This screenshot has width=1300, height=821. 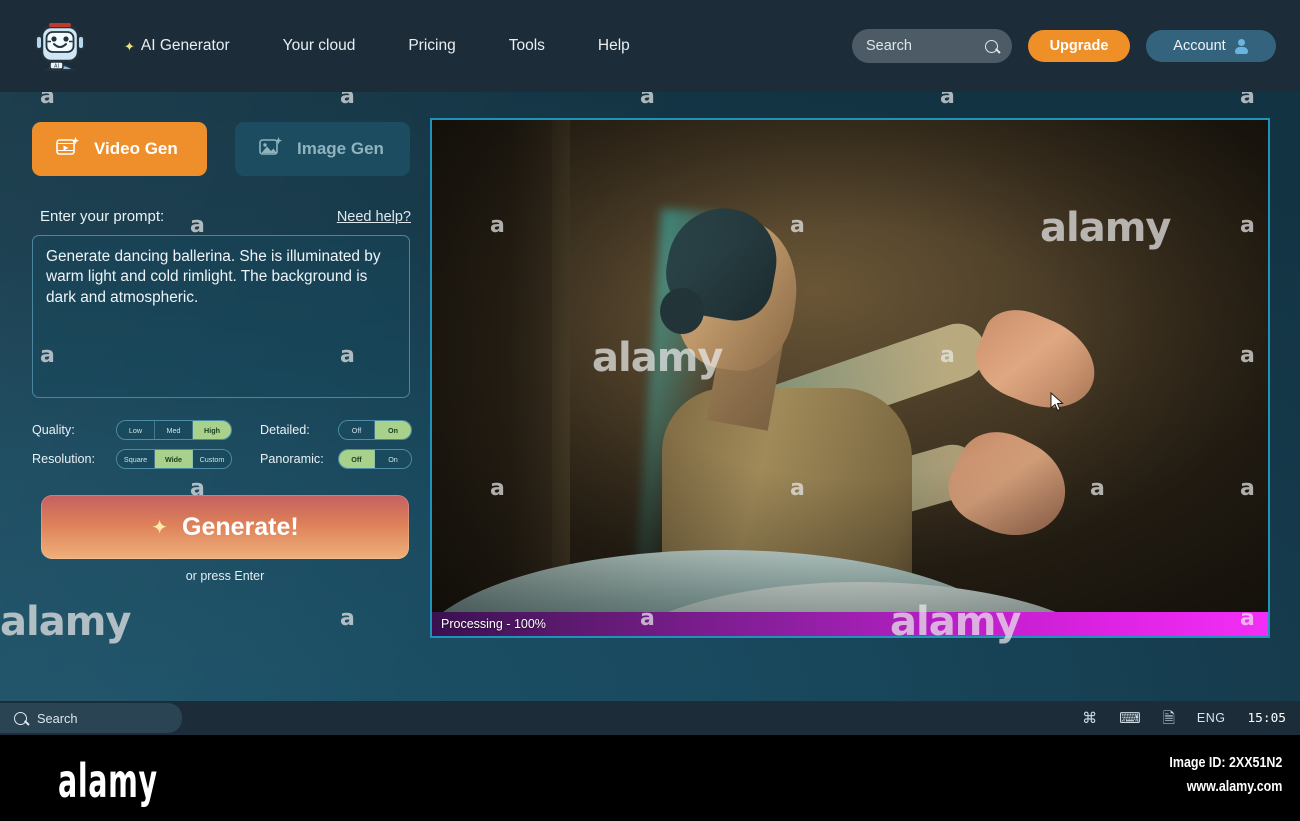 What do you see at coordinates (393, 430) in the screenshot?
I see `detailed-option-on: On` at bounding box center [393, 430].